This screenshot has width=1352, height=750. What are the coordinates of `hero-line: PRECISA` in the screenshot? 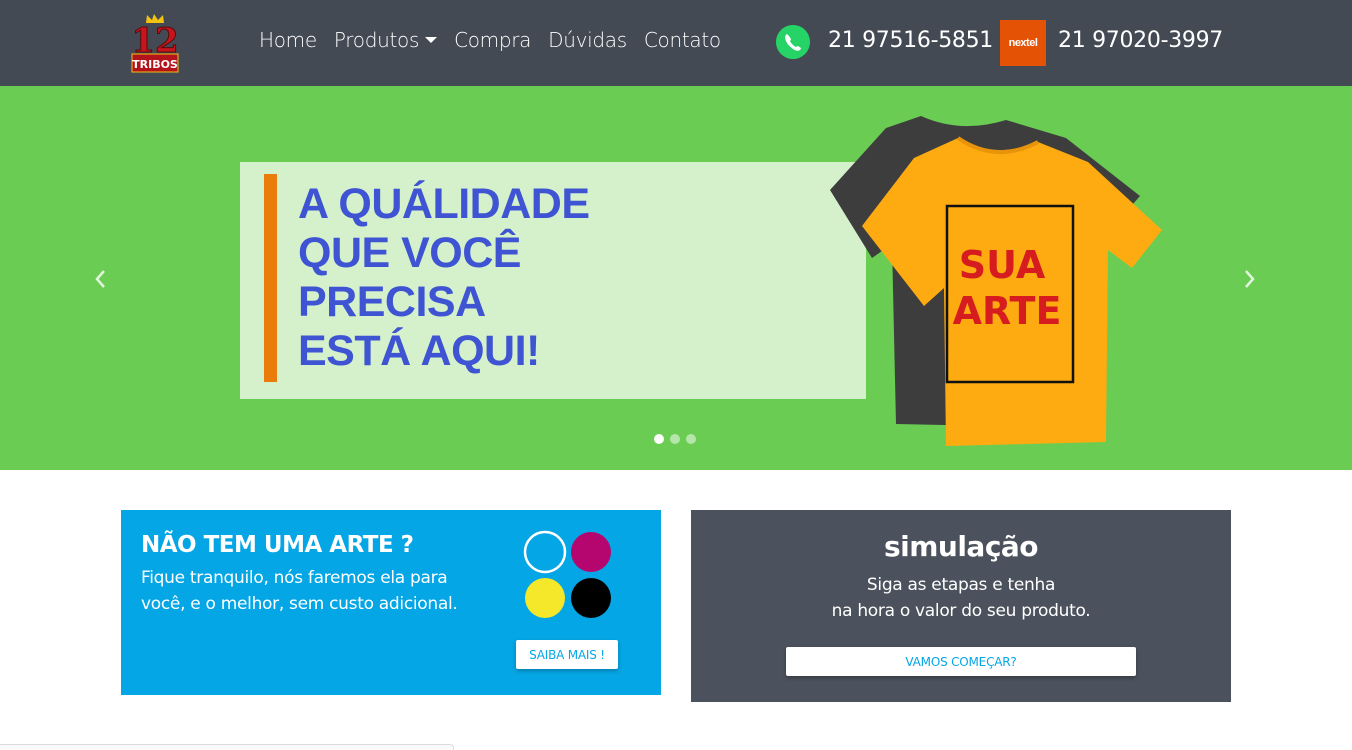 It's located at (392, 302).